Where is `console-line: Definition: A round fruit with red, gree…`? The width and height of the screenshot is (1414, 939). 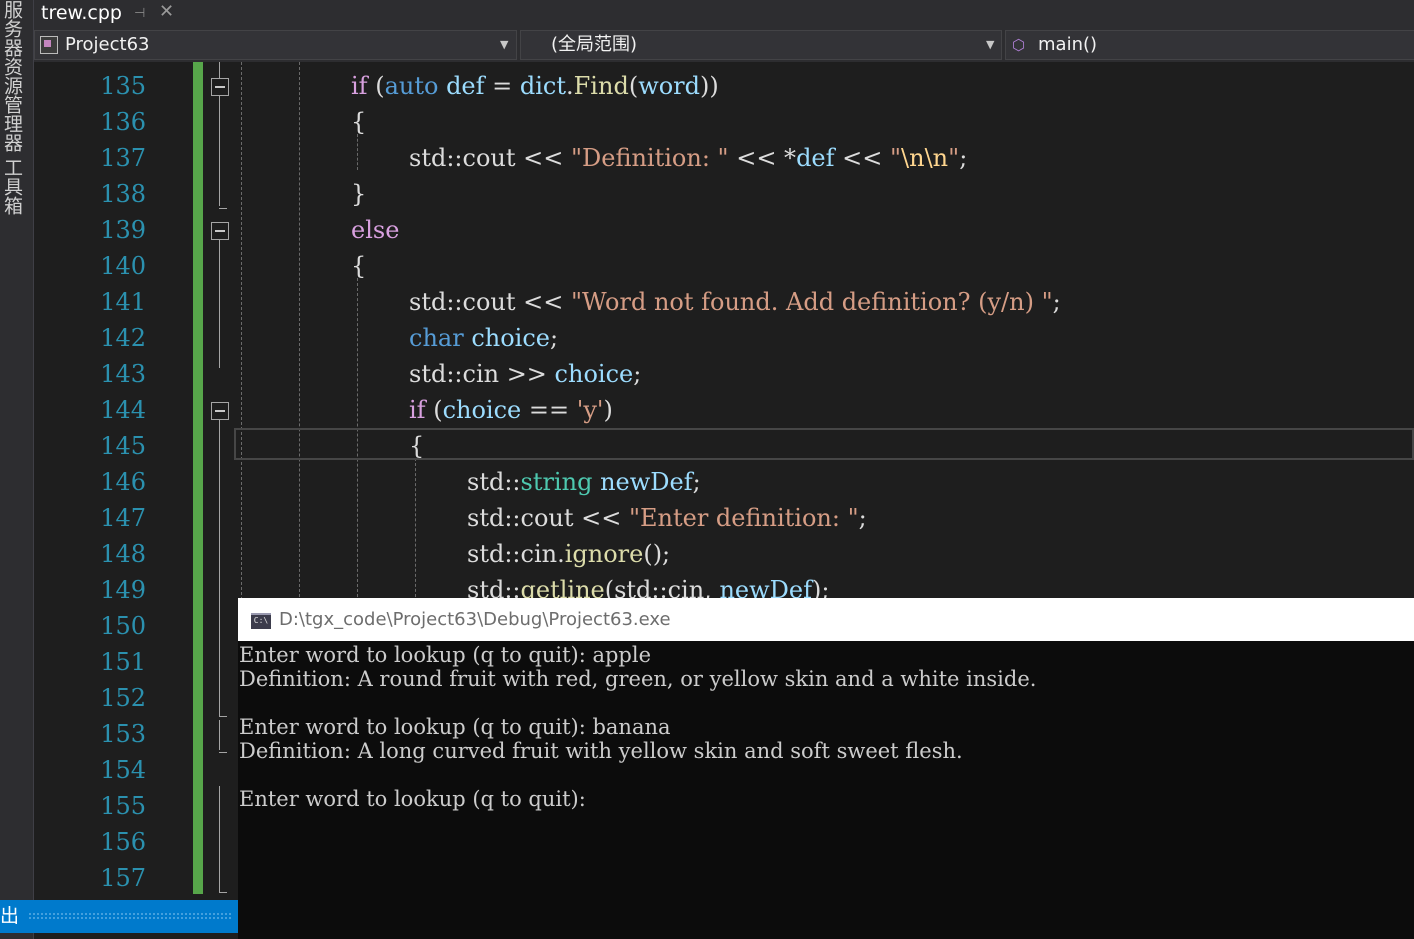 console-line: Definition: A round fruit with red, gree… is located at coordinates (638, 679).